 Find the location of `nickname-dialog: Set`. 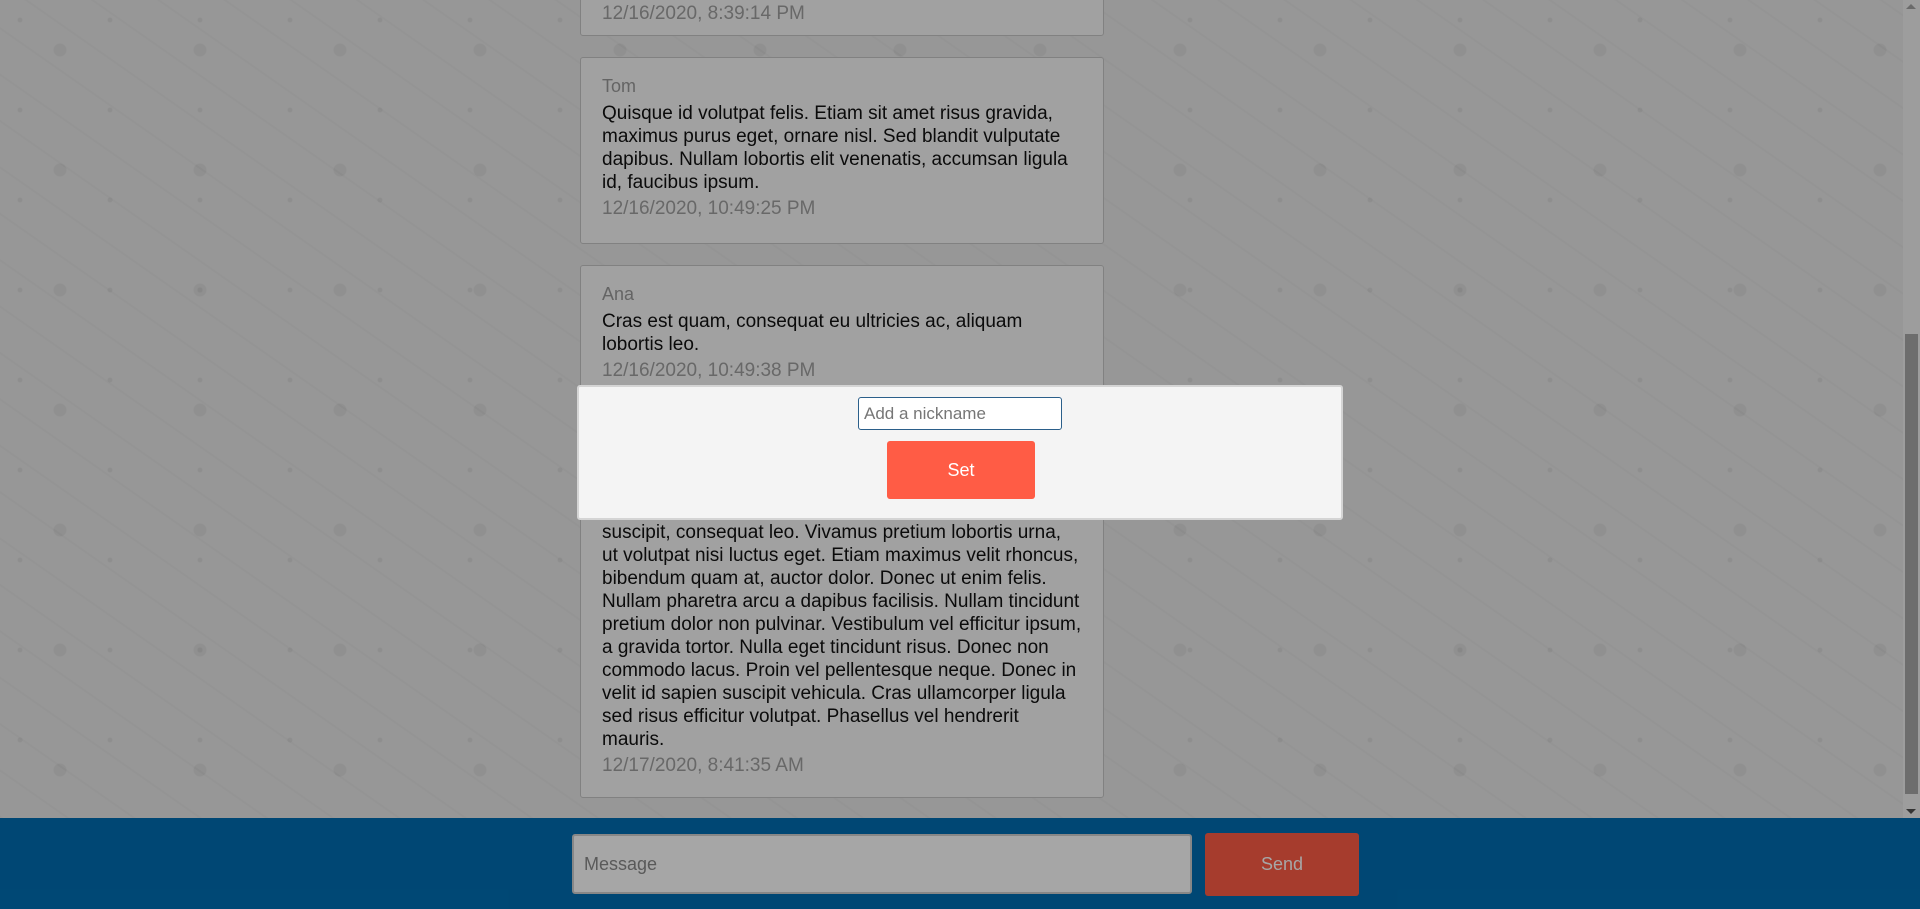

nickname-dialog: Set is located at coordinates (960, 452).